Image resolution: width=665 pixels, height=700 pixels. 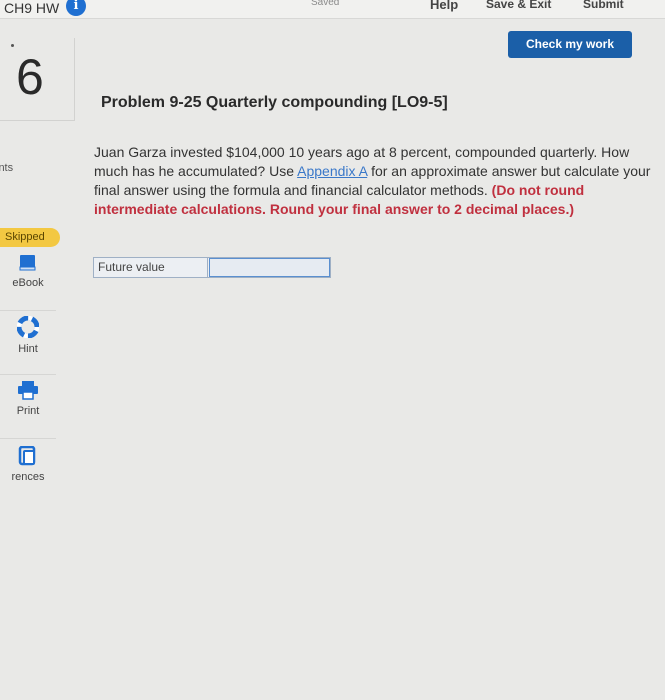 I want to click on info-icon: i, so click(x=76, y=8).